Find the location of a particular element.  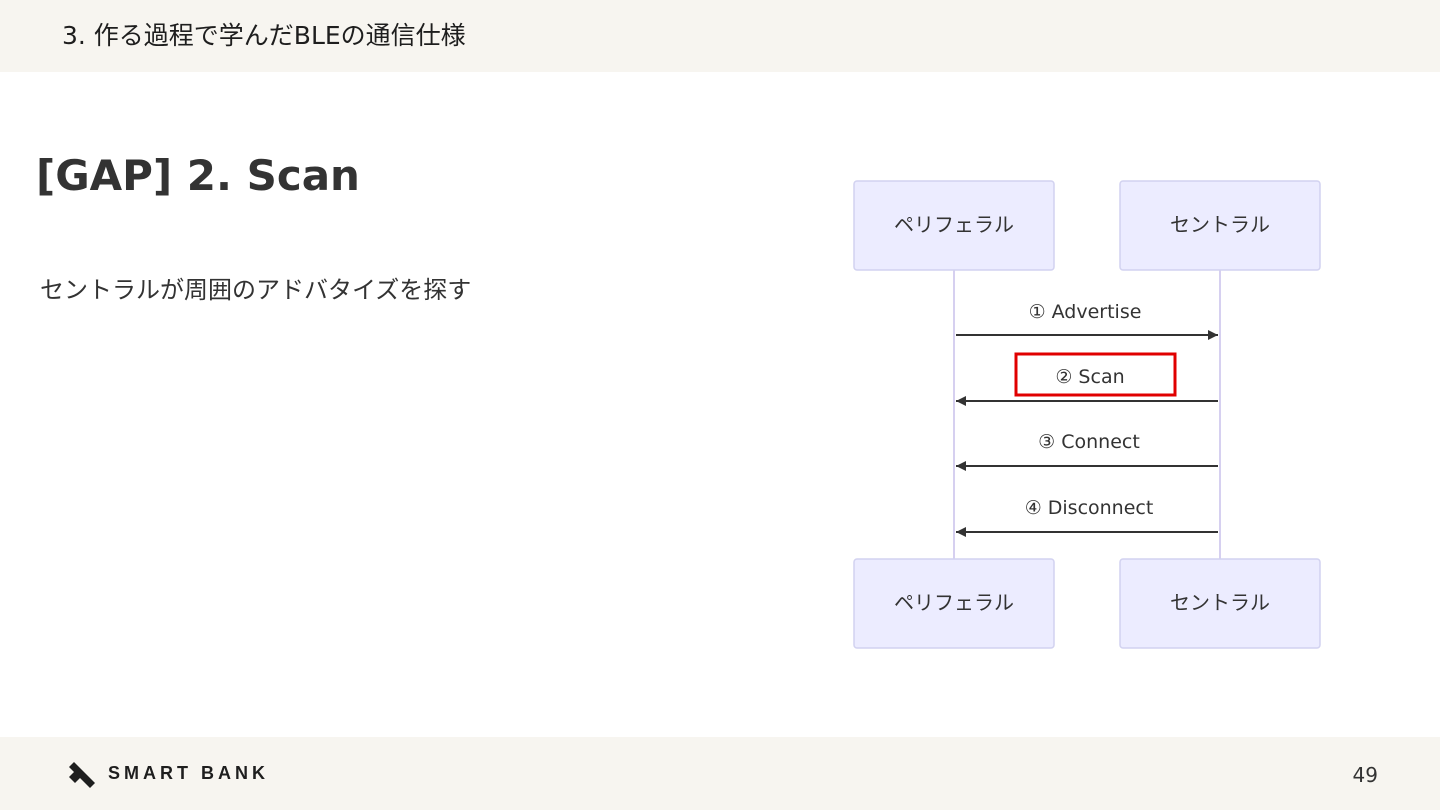

logo-wordmark: SMART BANK is located at coordinates (188, 772).